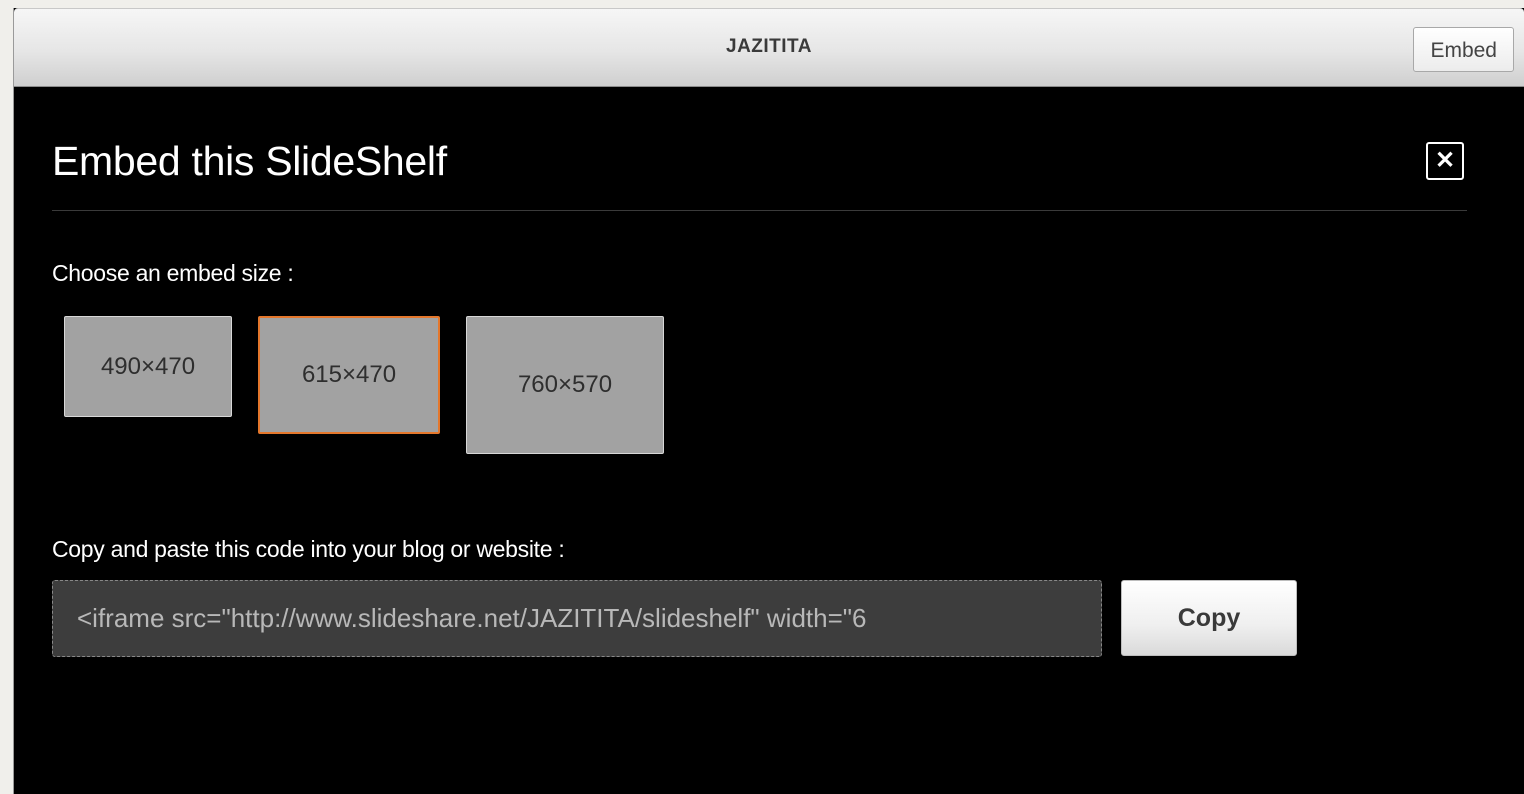 This screenshot has width=1524, height=794. I want to click on embed-size-label: Choose an embed size :, so click(173, 273).